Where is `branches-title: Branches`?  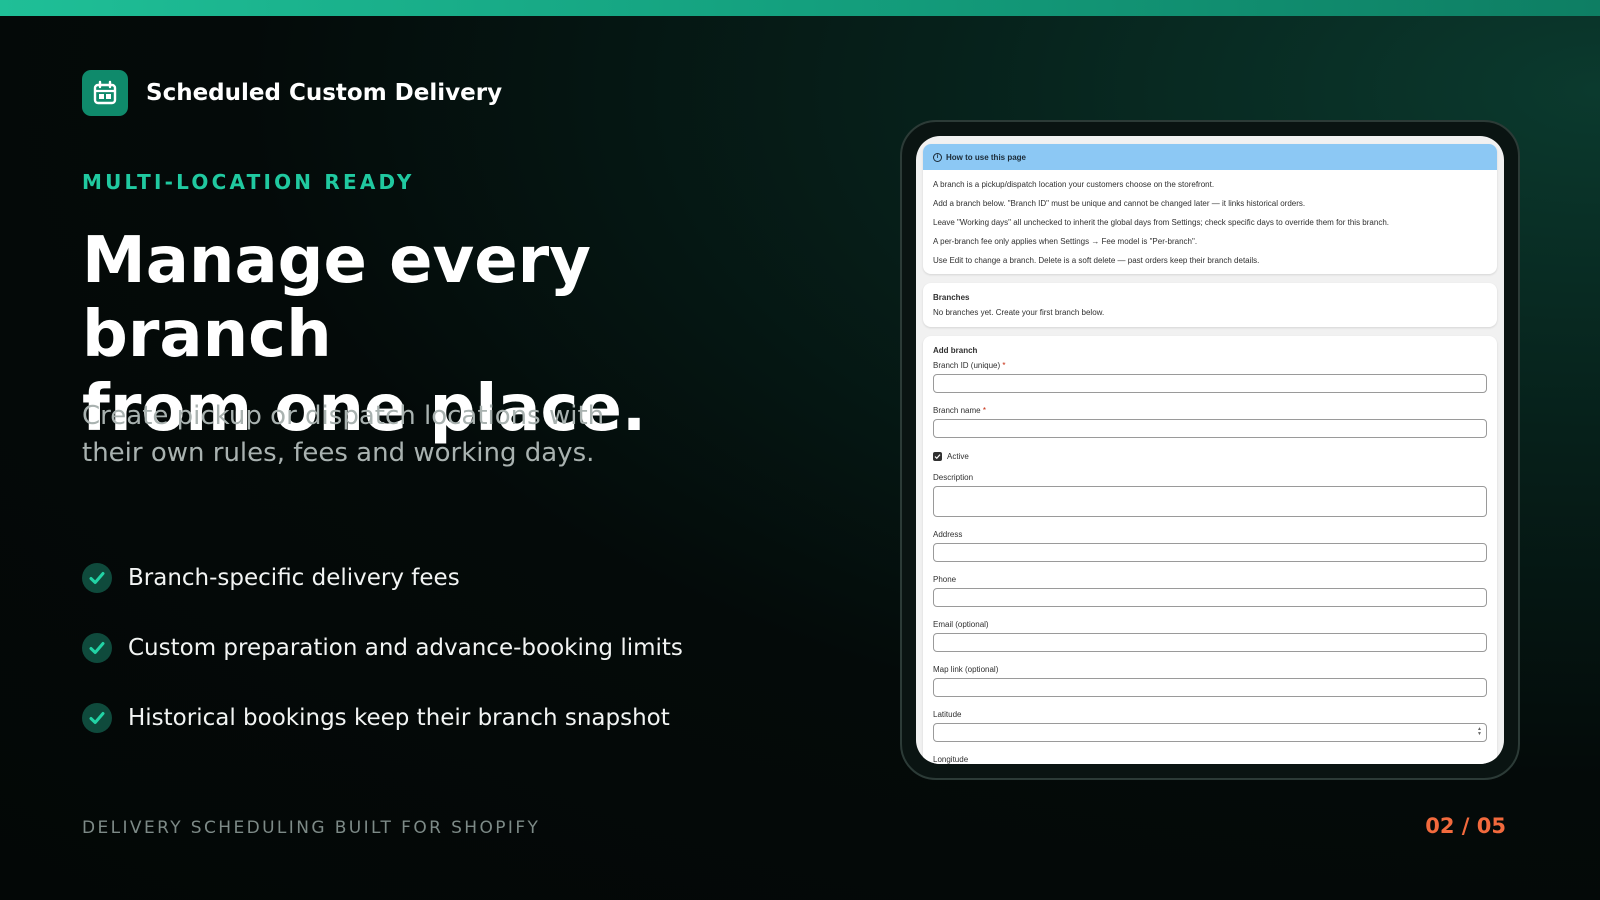 branches-title: Branches is located at coordinates (951, 297).